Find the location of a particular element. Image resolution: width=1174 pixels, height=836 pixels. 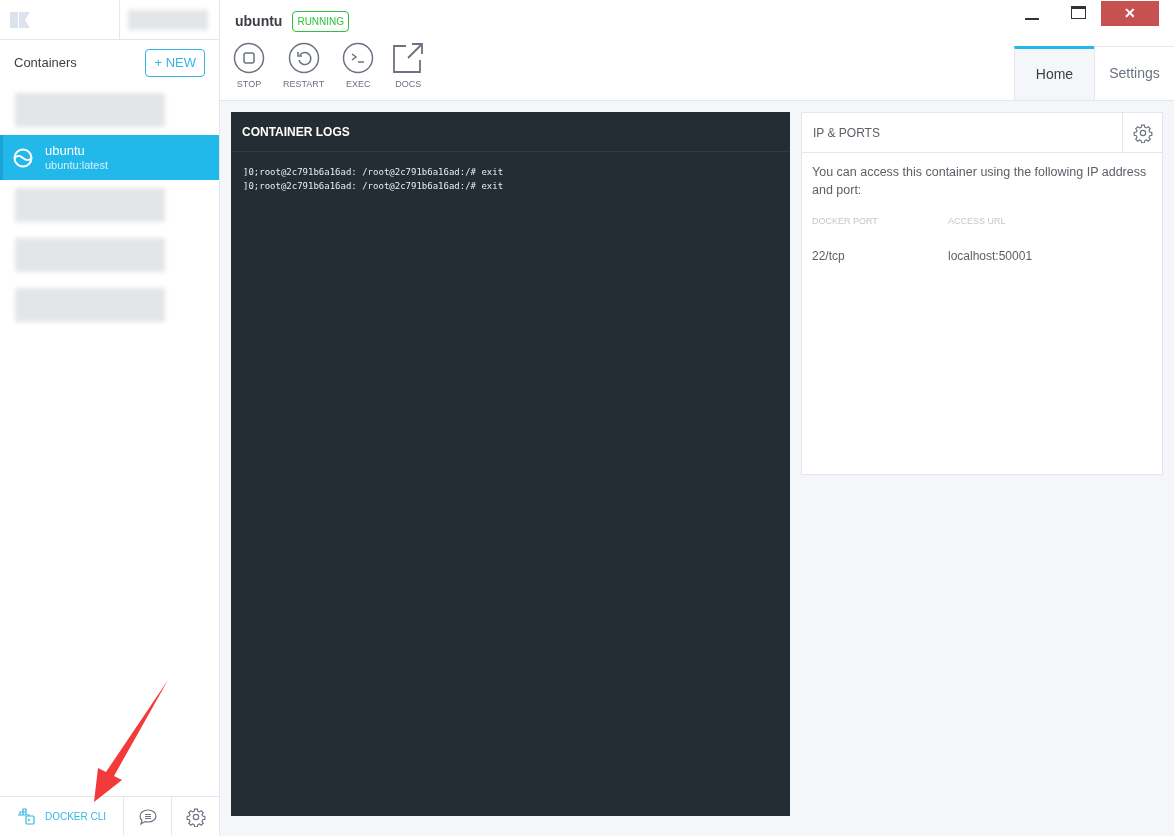

toolbar-button: STOP is located at coordinates (249, 66).